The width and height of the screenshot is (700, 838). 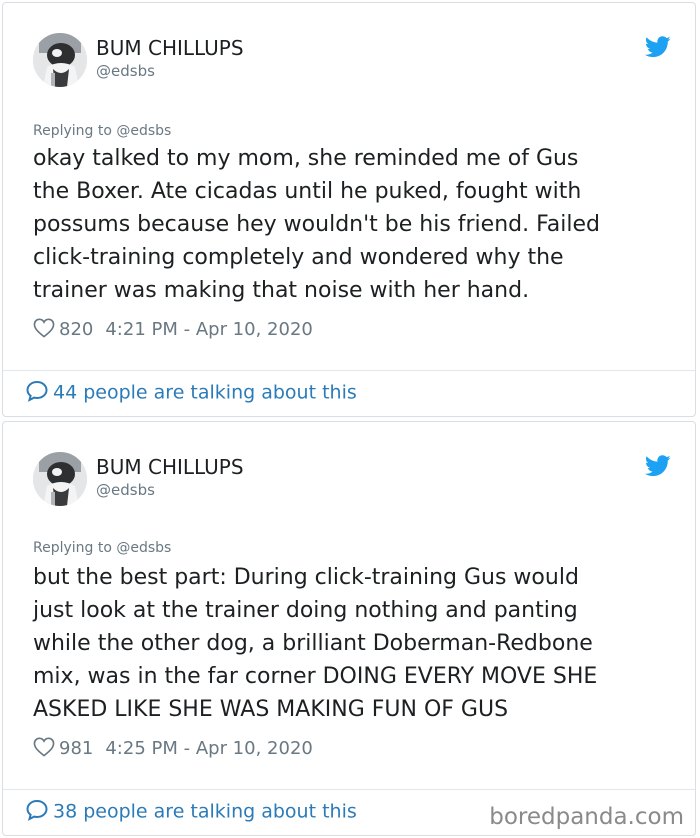 I want to click on like-count: 820, so click(x=76, y=329).